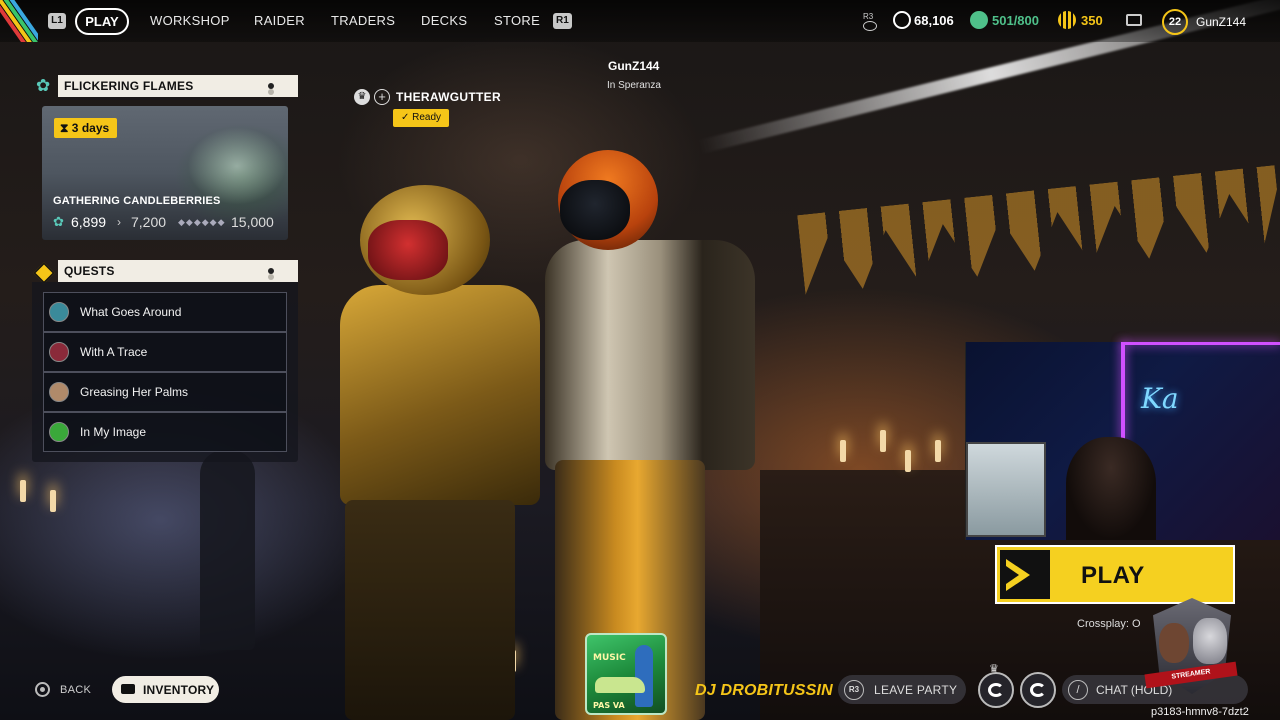 The height and width of the screenshot is (720, 1280). I want to click on circle-button-icon, so click(42, 689).